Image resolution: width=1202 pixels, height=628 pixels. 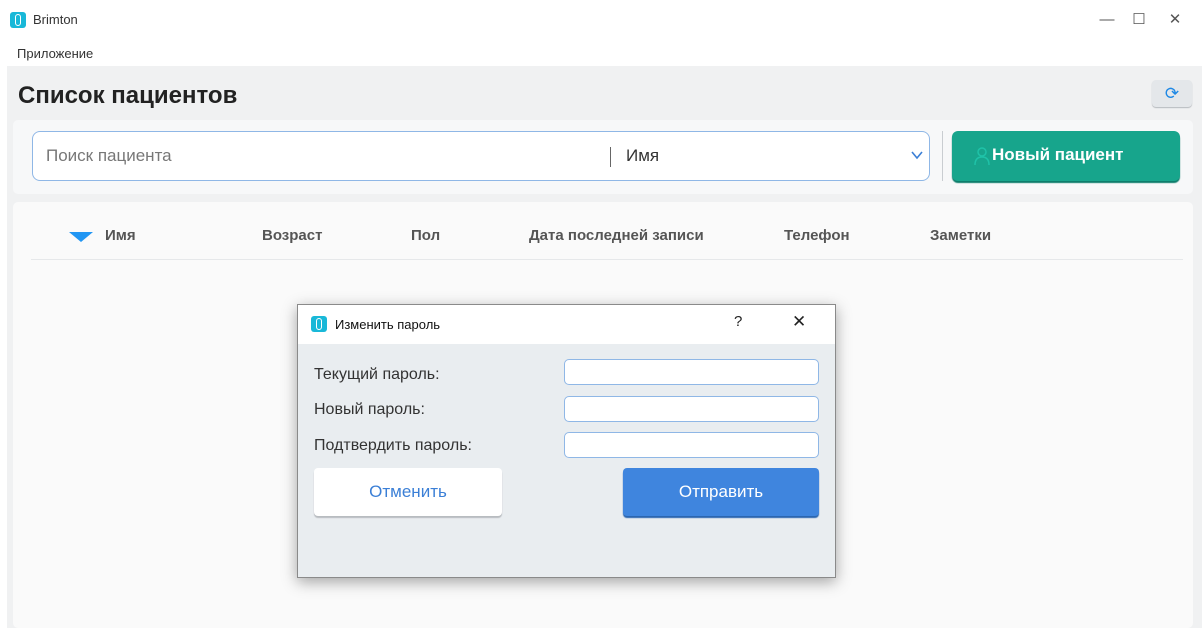 I want to click on current-password-label: Текущий пароль:, so click(x=377, y=374).